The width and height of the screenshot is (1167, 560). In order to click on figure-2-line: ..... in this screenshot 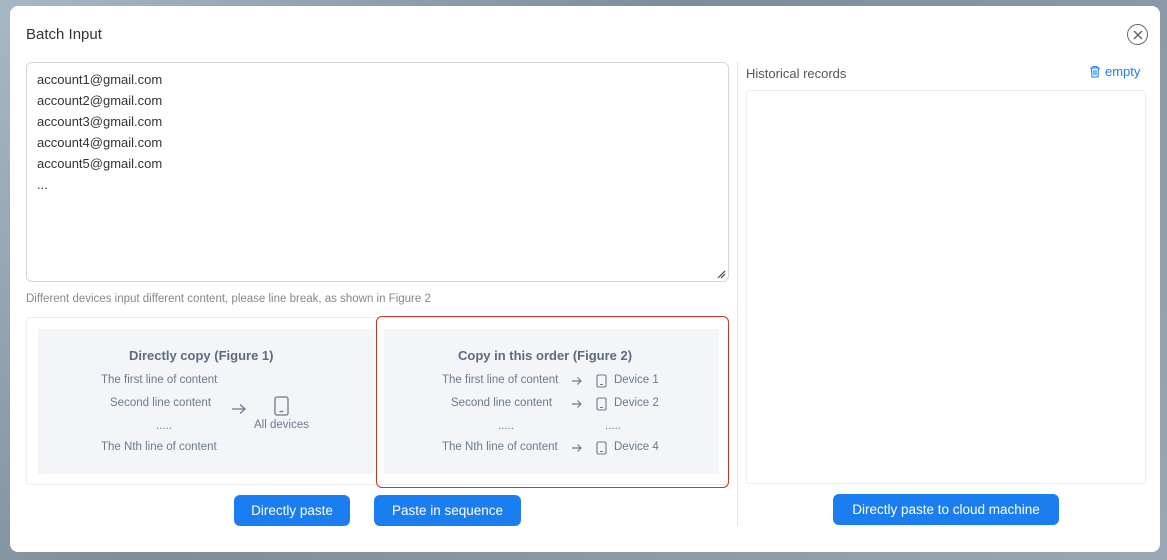, I will do `click(506, 426)`.